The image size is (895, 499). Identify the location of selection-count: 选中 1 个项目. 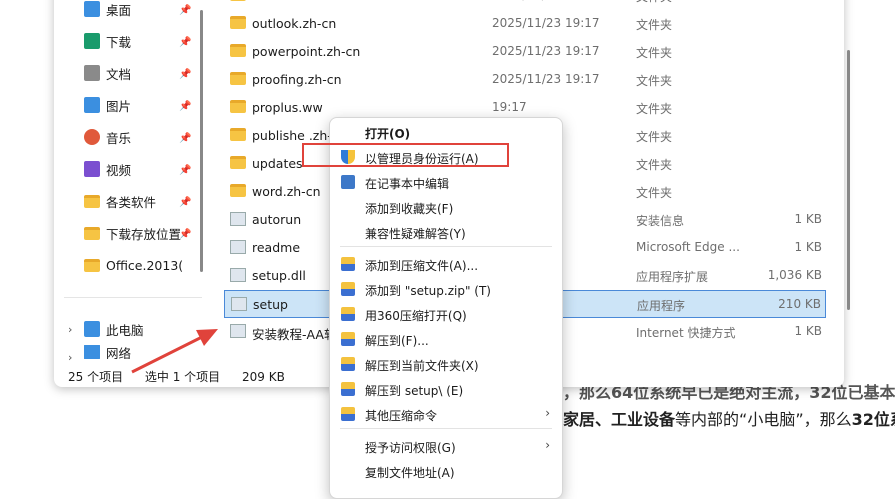
(182, 377).